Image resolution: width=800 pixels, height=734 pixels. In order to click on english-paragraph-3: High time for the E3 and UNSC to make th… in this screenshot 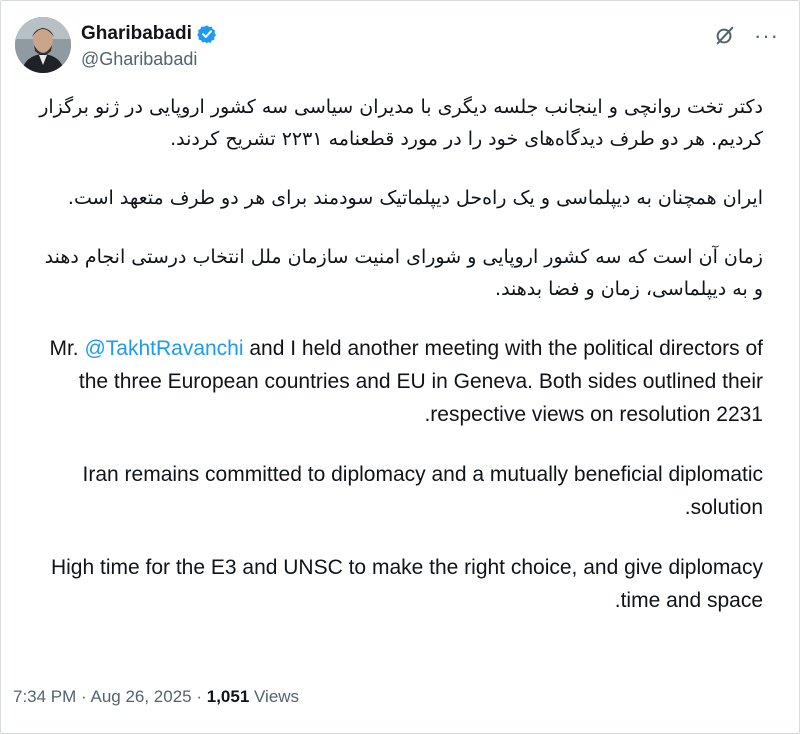, I will do `click(406, 584)`.